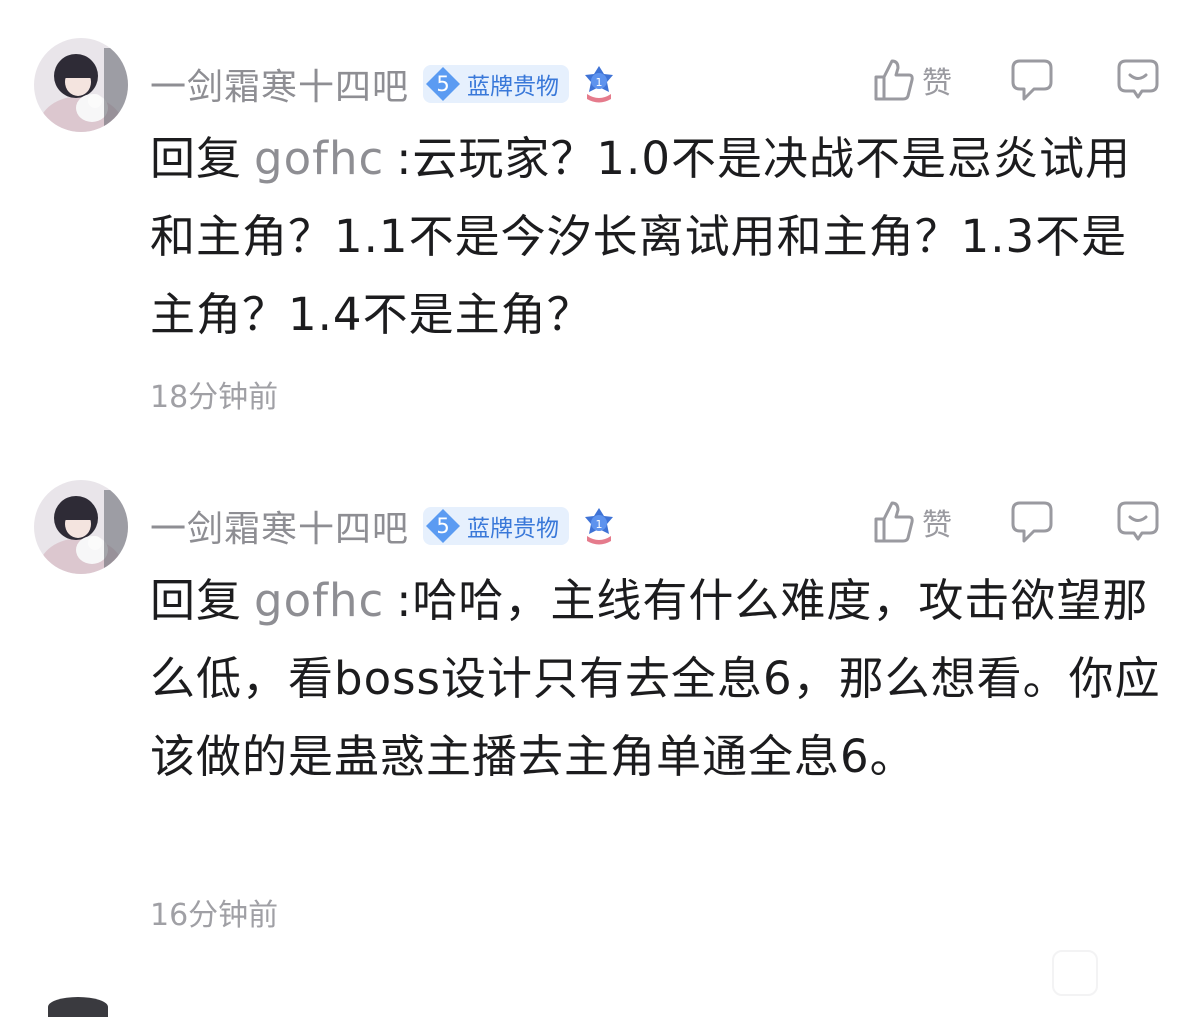  I want to click on next-comment-avatar, so click(78, 1007).